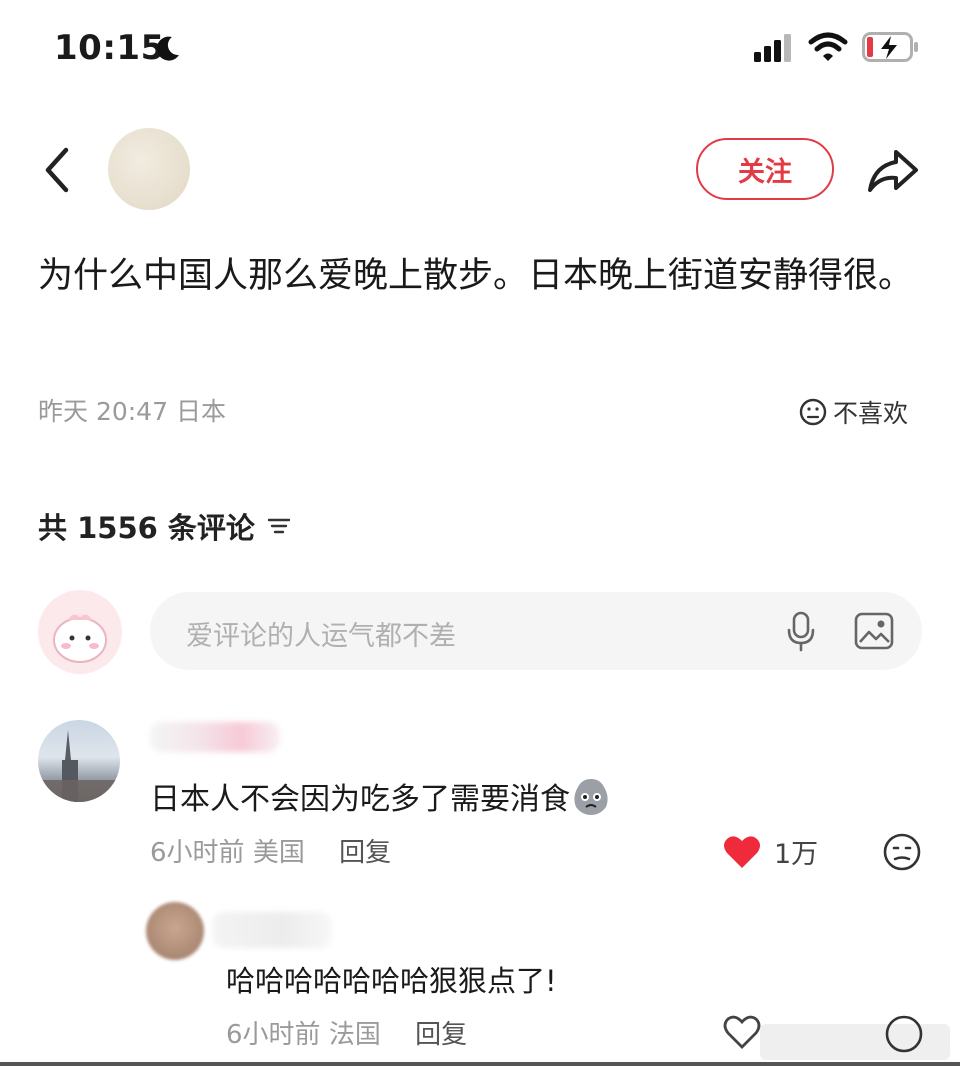 This screenshot has height=1066, width=960. What do you see at coordinates (58, 170) in the screenshot?
I see `back-icon` at bounding box center [58, 170].